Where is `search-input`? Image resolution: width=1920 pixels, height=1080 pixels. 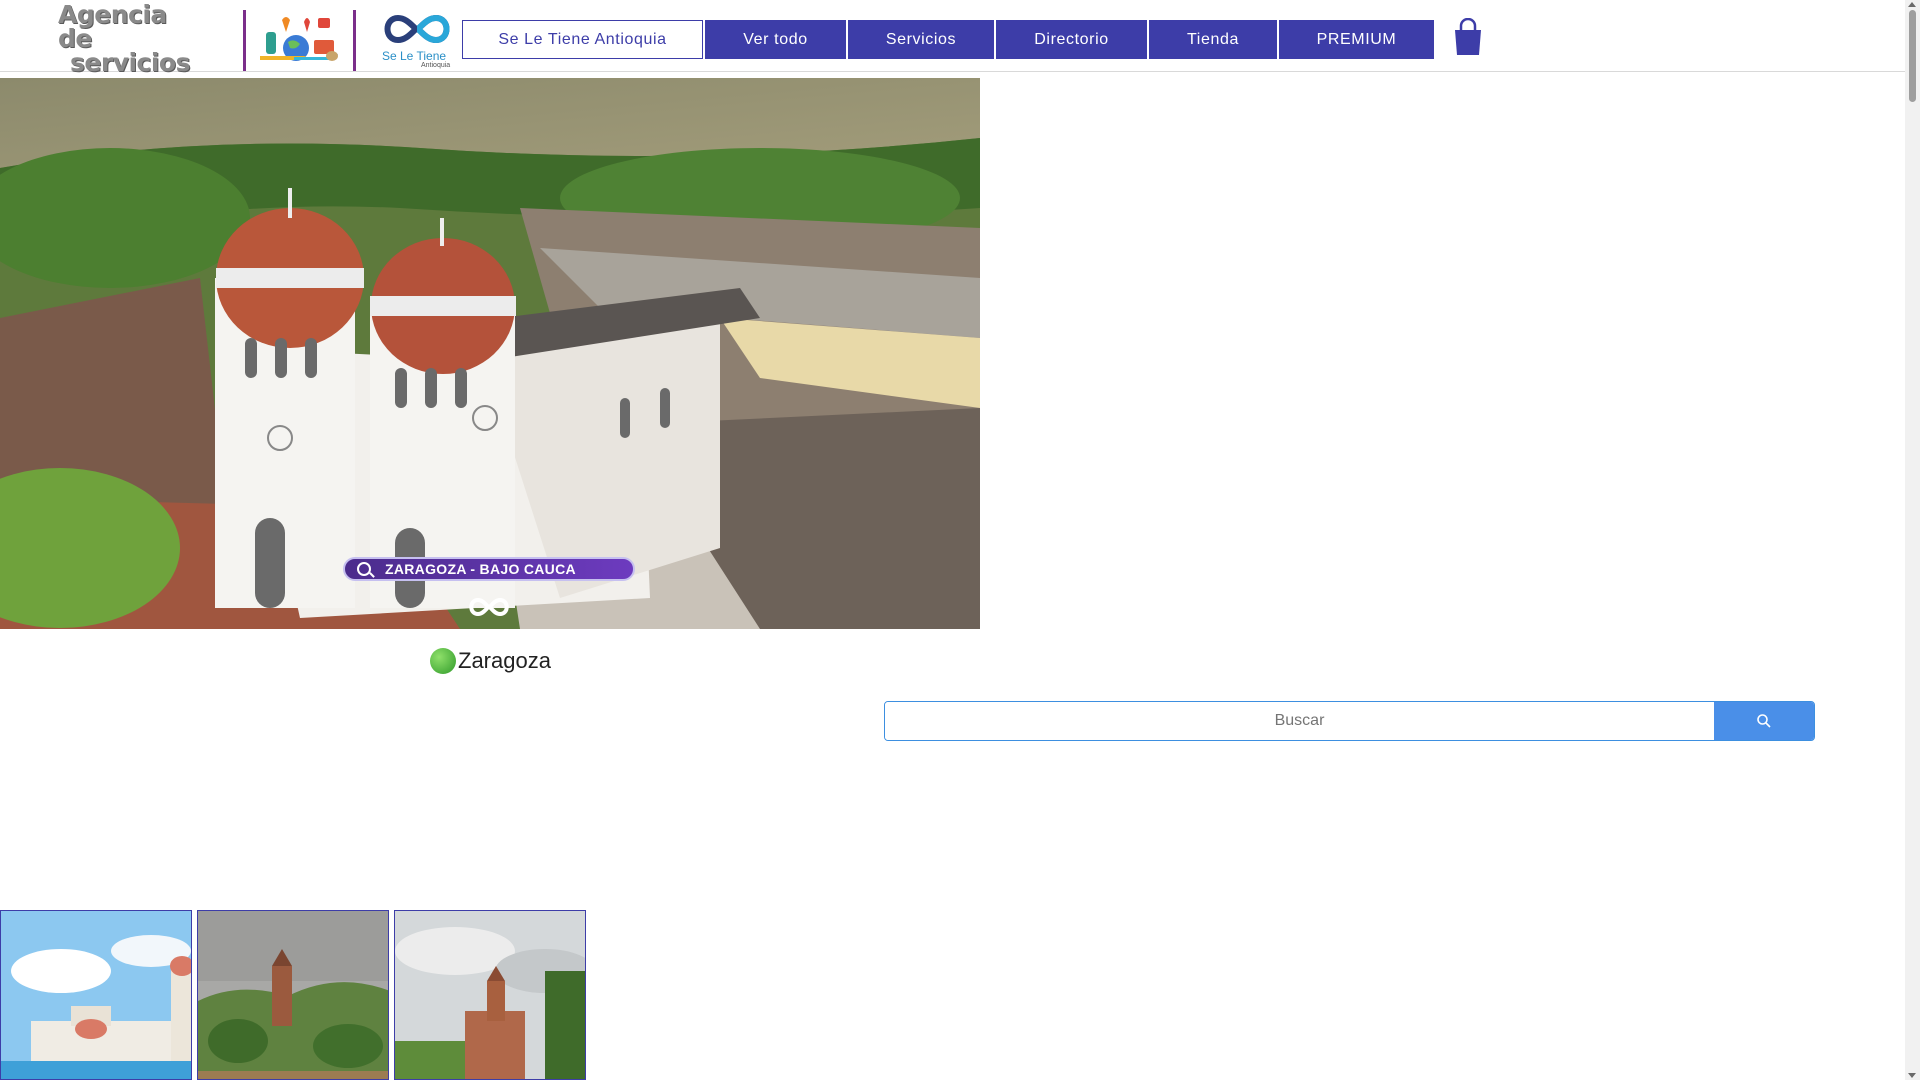 search-input is located at coordinates (1299, 721).